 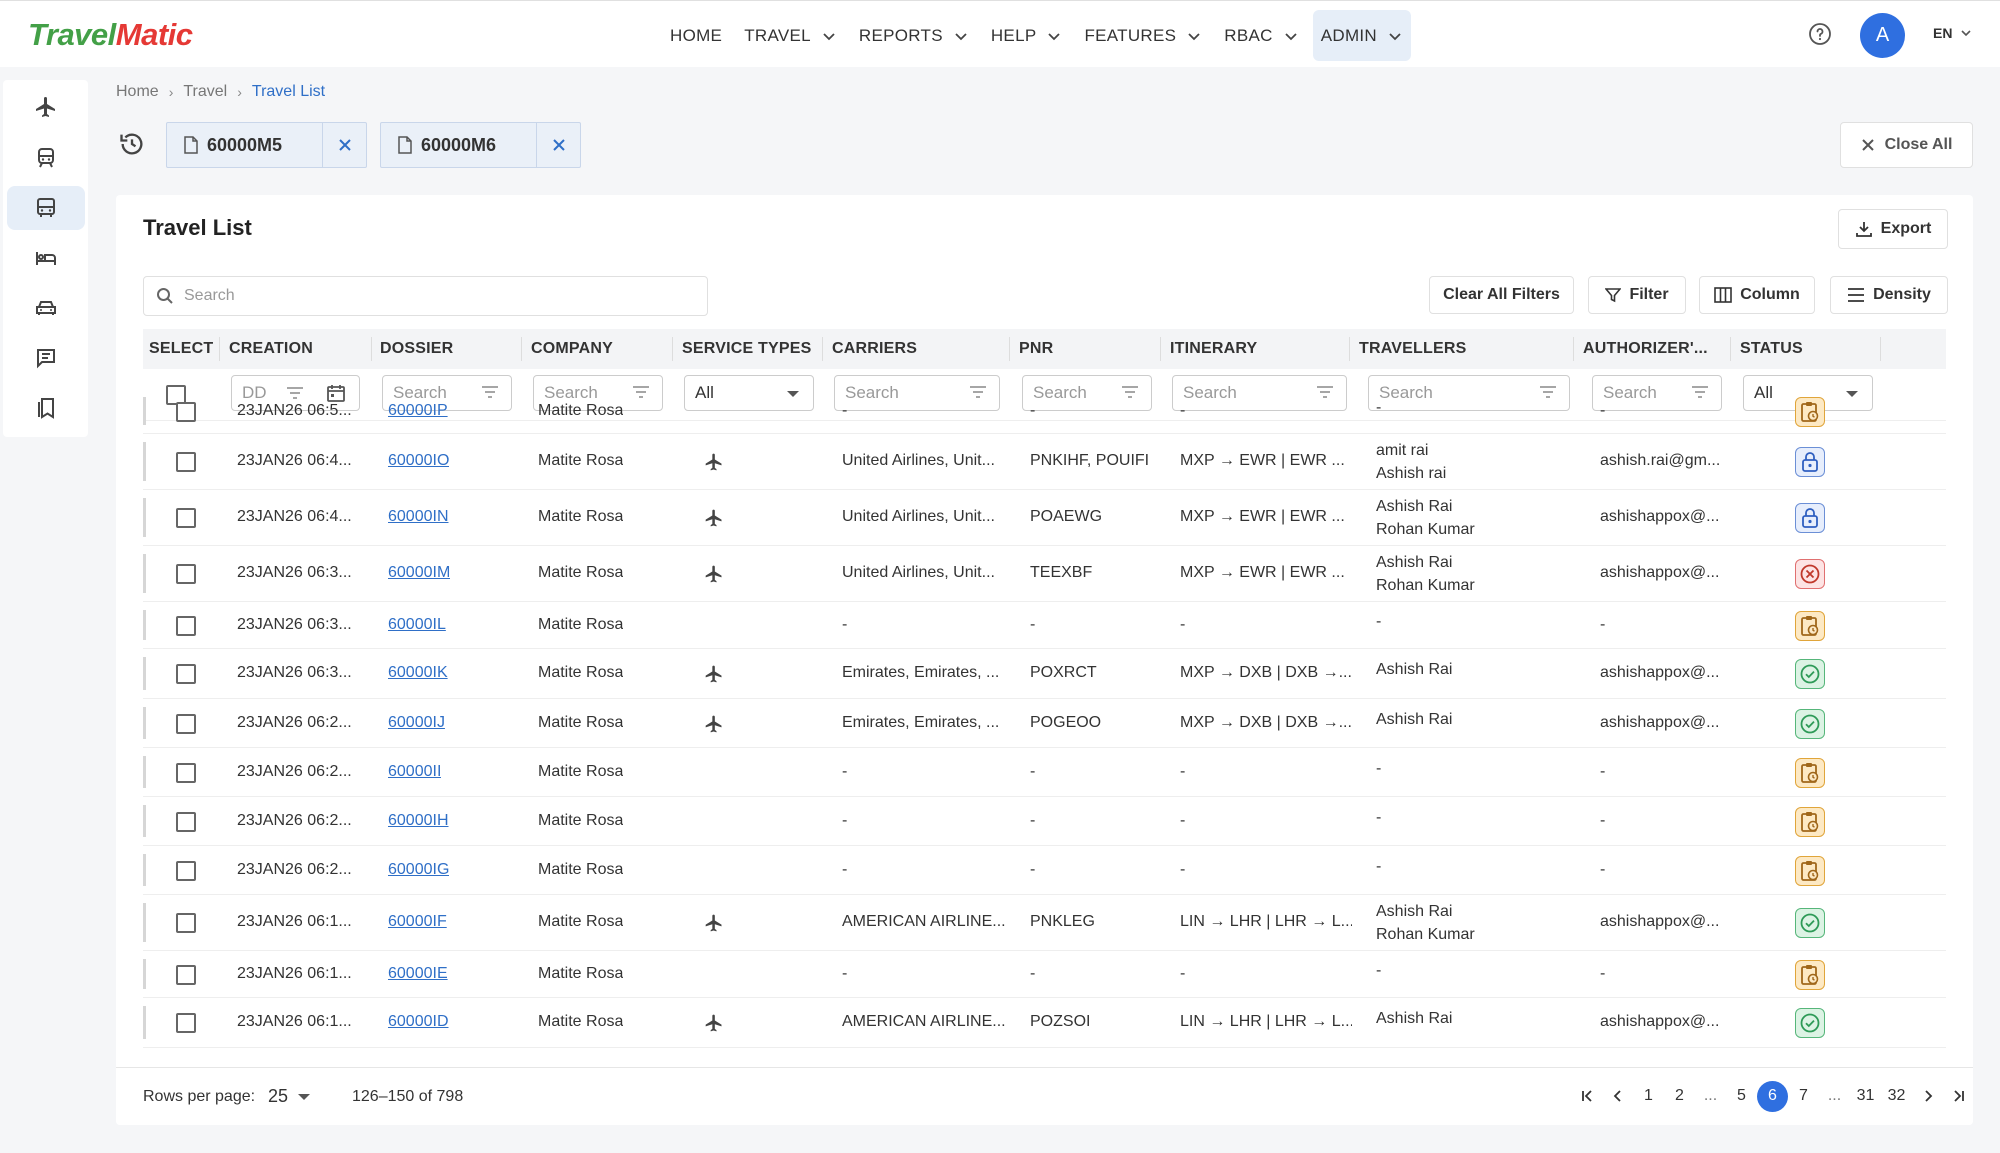 What do you see at coordinates (418, 821) in the screenshot?
I see `dossier-link: 60000IH` at bounding box center [418, 821].